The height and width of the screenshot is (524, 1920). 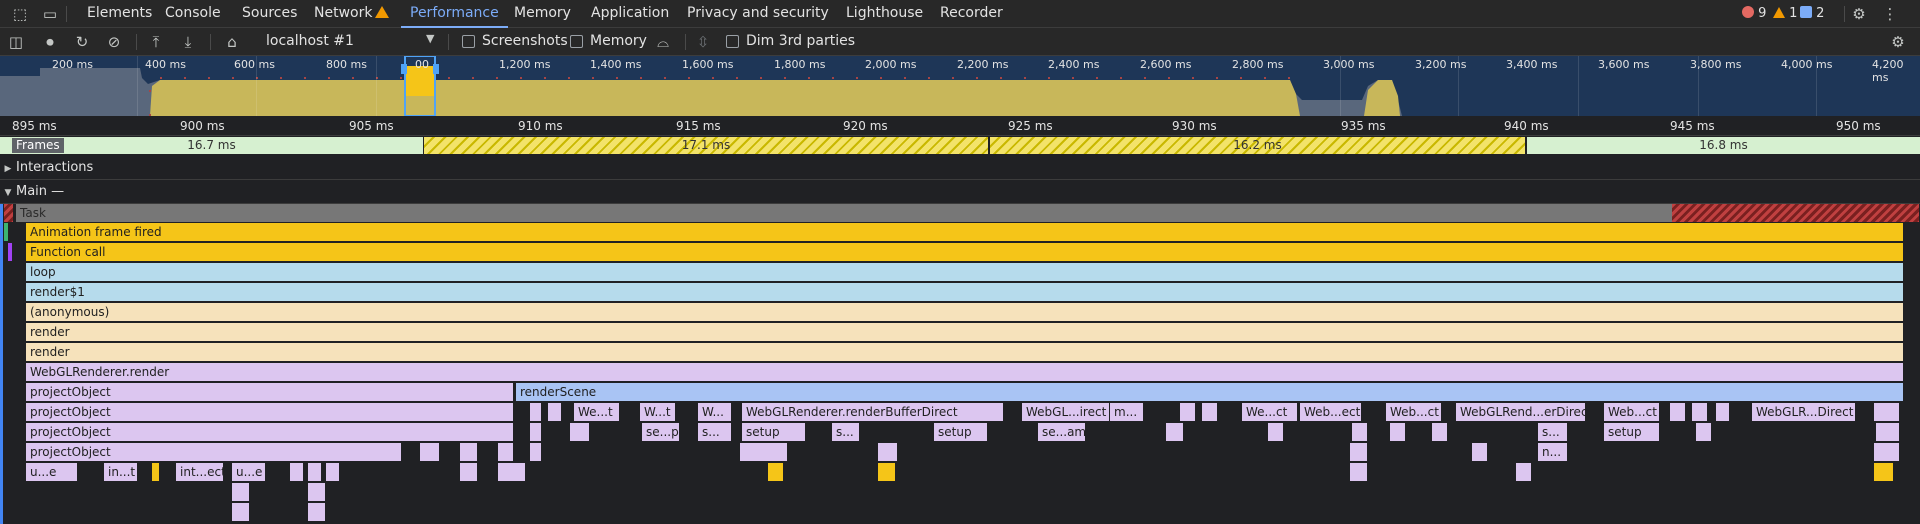 What do you see at coordinates (758, 14) in the screenshot?
I see `tab-privacy-security: Privacy and security` at bounding box center [758, 14].